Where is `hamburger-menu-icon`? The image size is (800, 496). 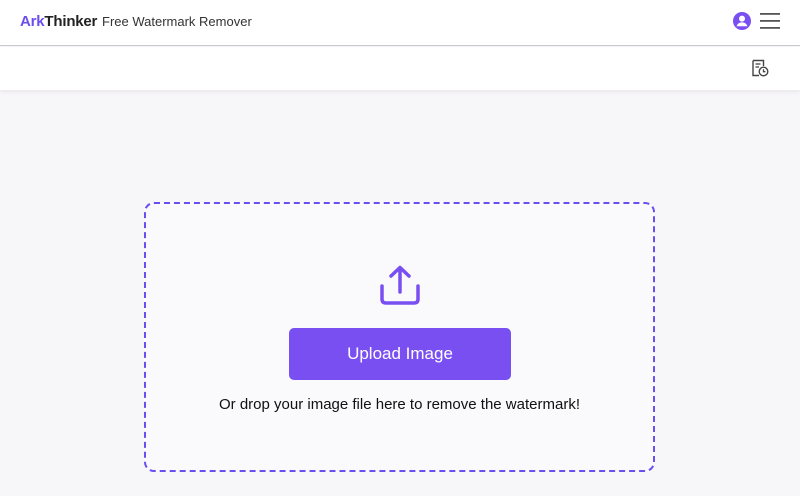 hamburger-menu-icon is located at coordinates (770, 21).